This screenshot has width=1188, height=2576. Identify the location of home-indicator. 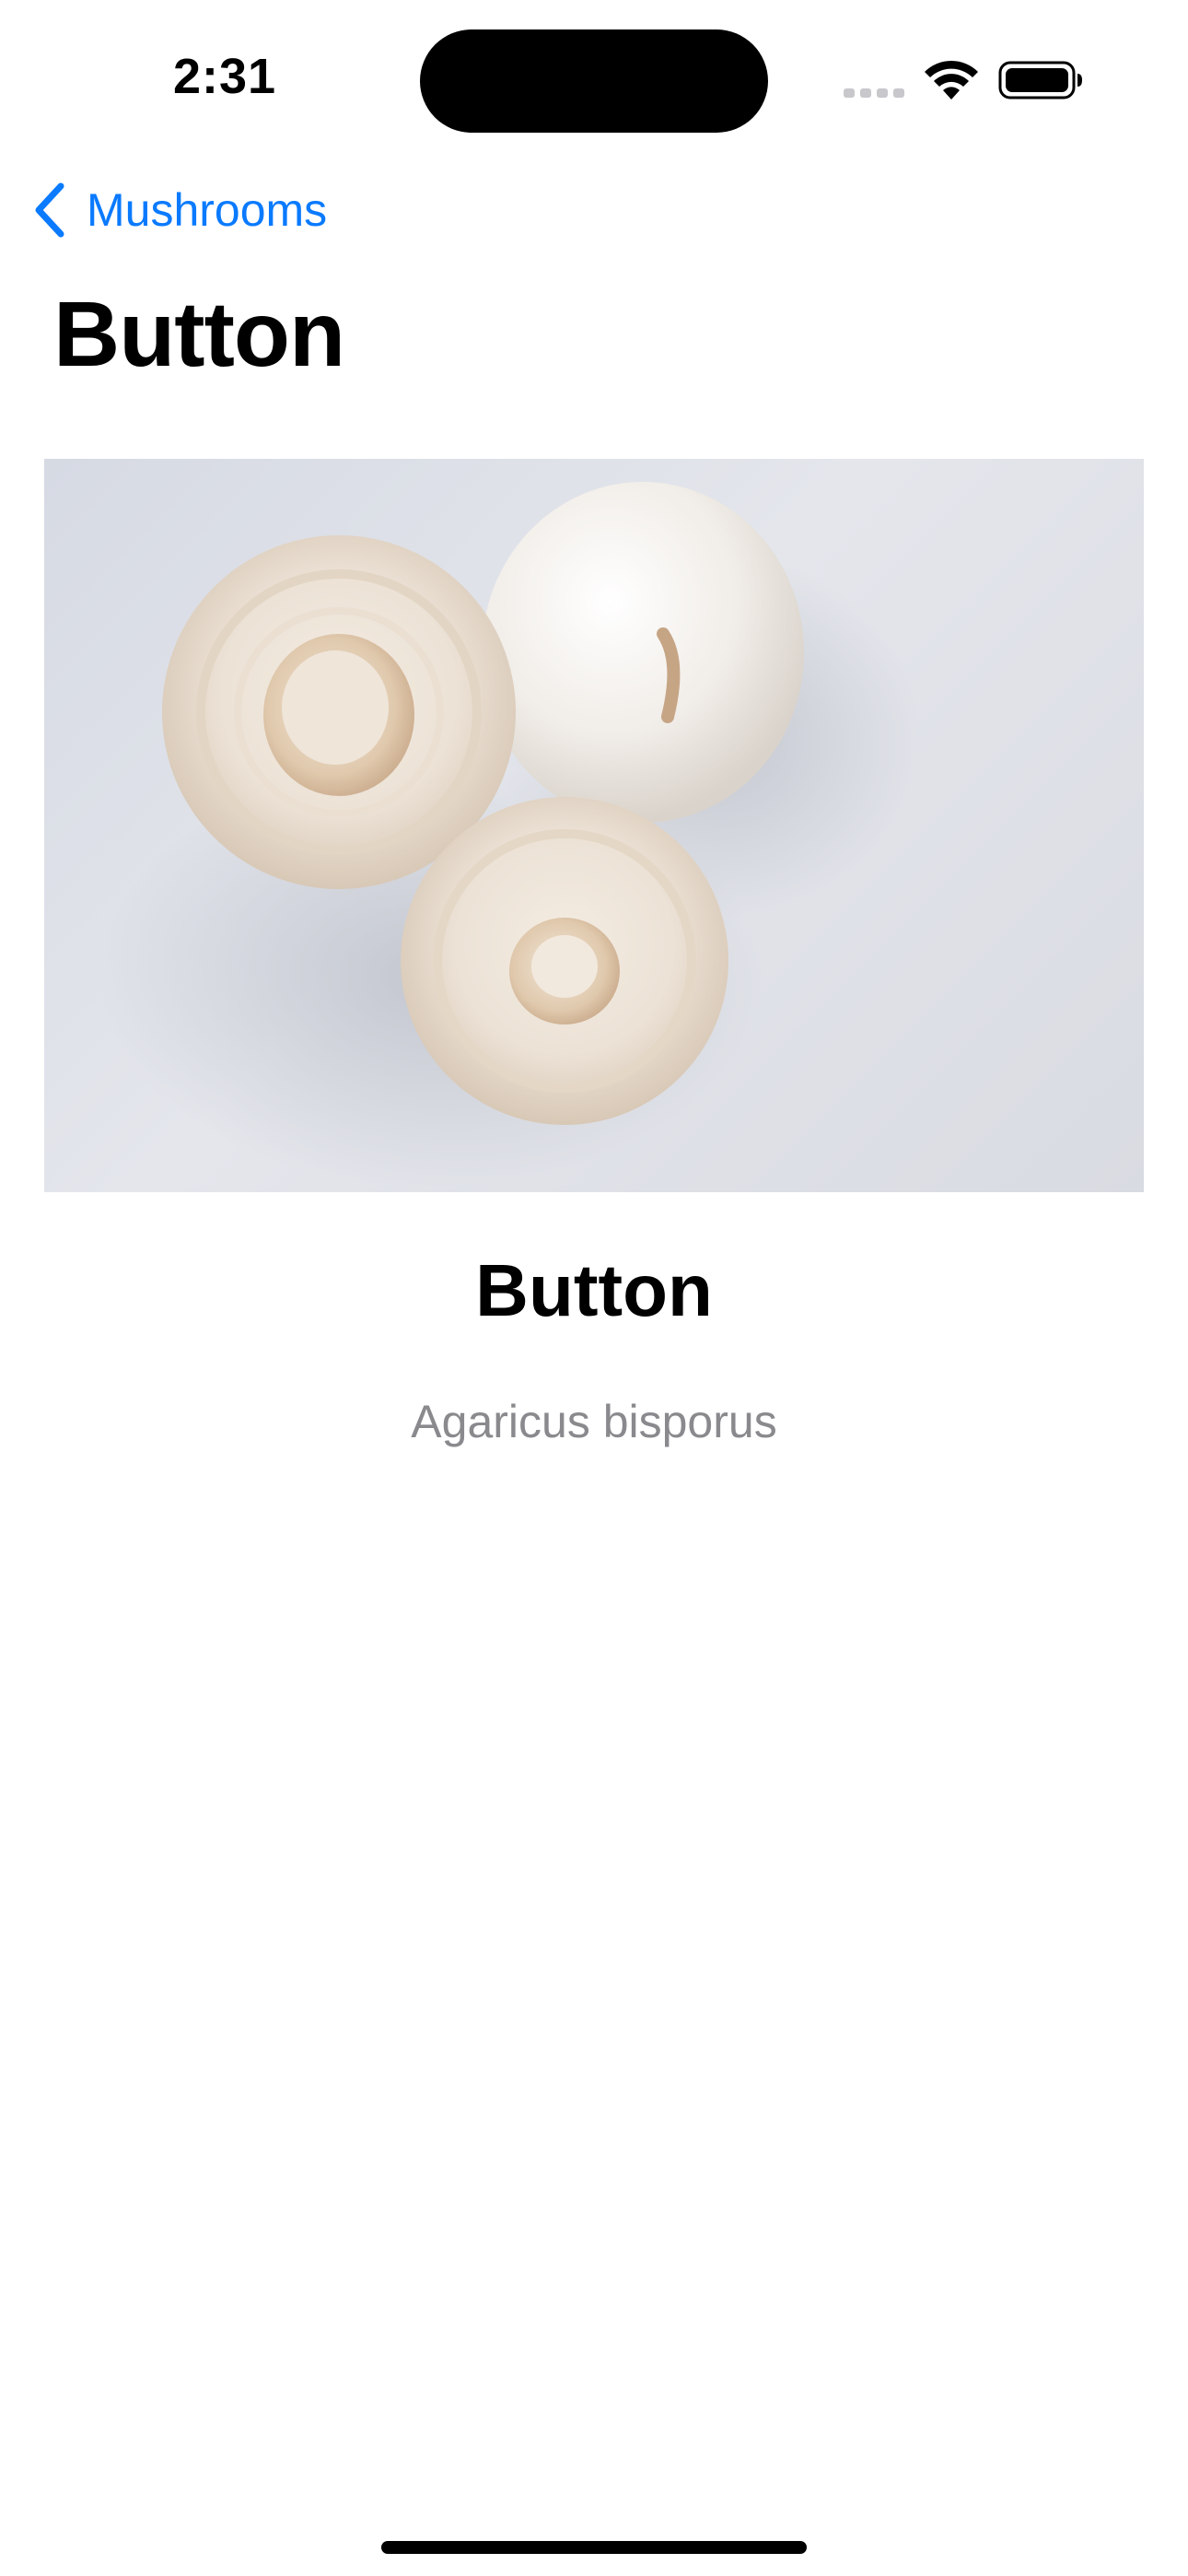
(594, 2547).